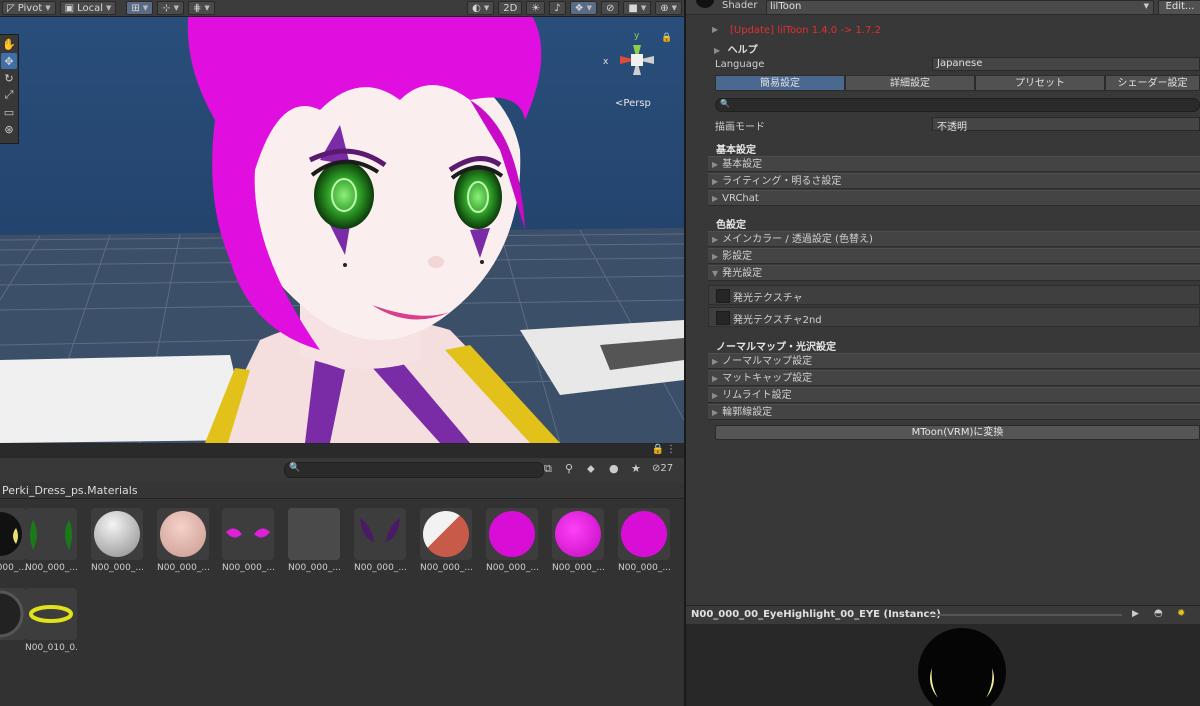  I want to click on preview-resize-handle, so click(1025, 615).